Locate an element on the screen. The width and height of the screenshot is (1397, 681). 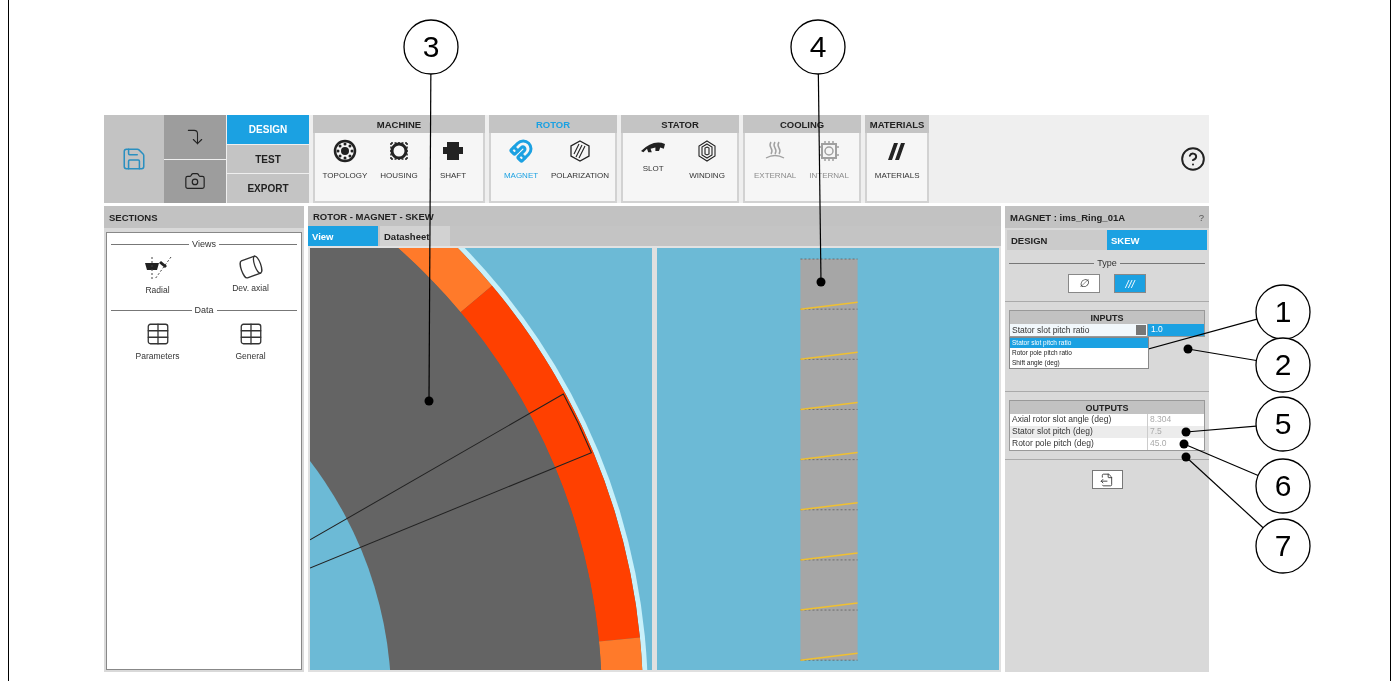
help-link: ? is located at coordinates (1201, 217).